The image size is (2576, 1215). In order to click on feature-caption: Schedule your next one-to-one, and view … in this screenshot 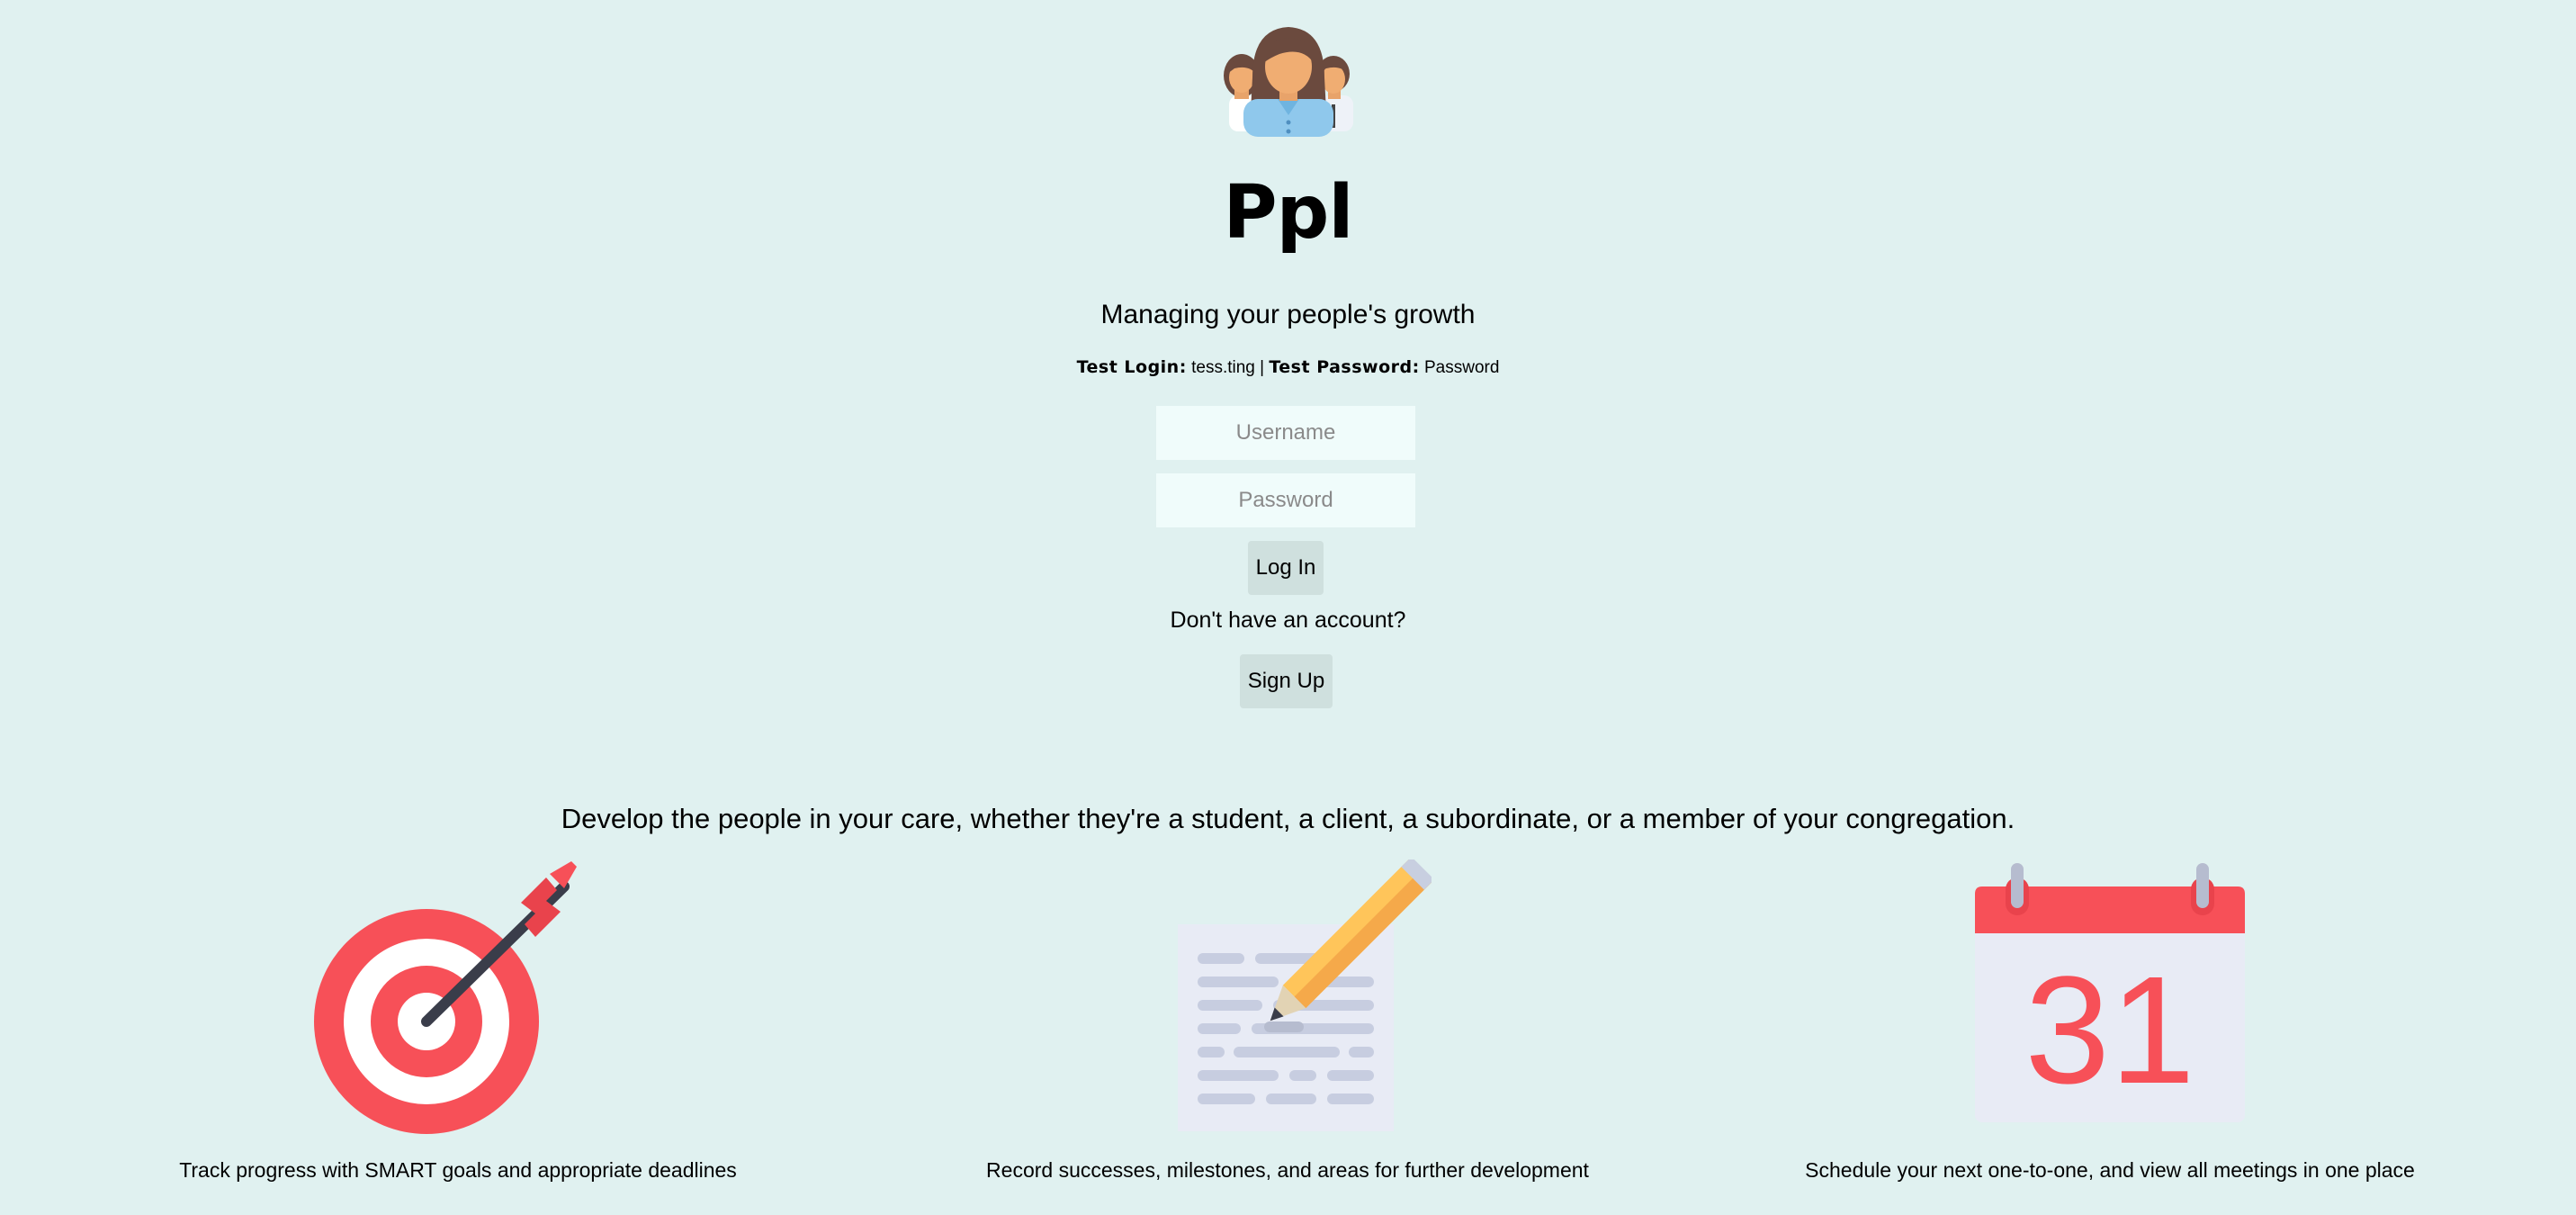, I will do `click(2110, 1170)`.